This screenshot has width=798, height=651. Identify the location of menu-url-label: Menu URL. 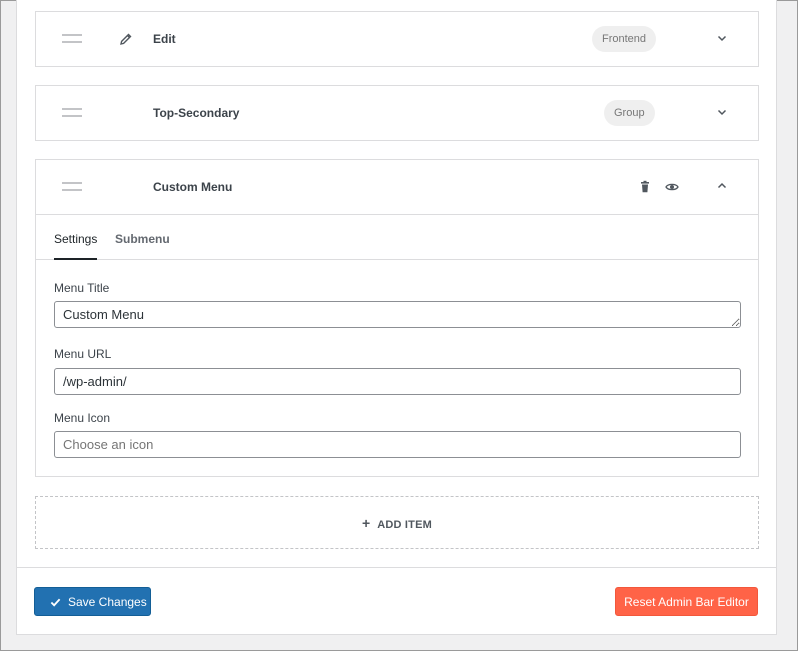
(83, 354).